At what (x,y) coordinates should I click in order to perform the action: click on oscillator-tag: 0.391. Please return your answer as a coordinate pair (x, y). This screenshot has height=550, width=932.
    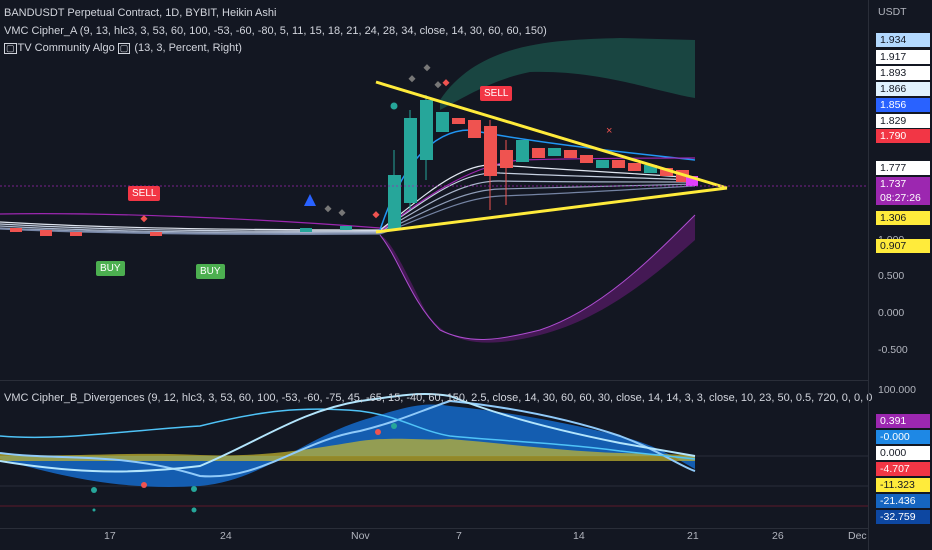
    Looking at the image, I should click on (903, 421).